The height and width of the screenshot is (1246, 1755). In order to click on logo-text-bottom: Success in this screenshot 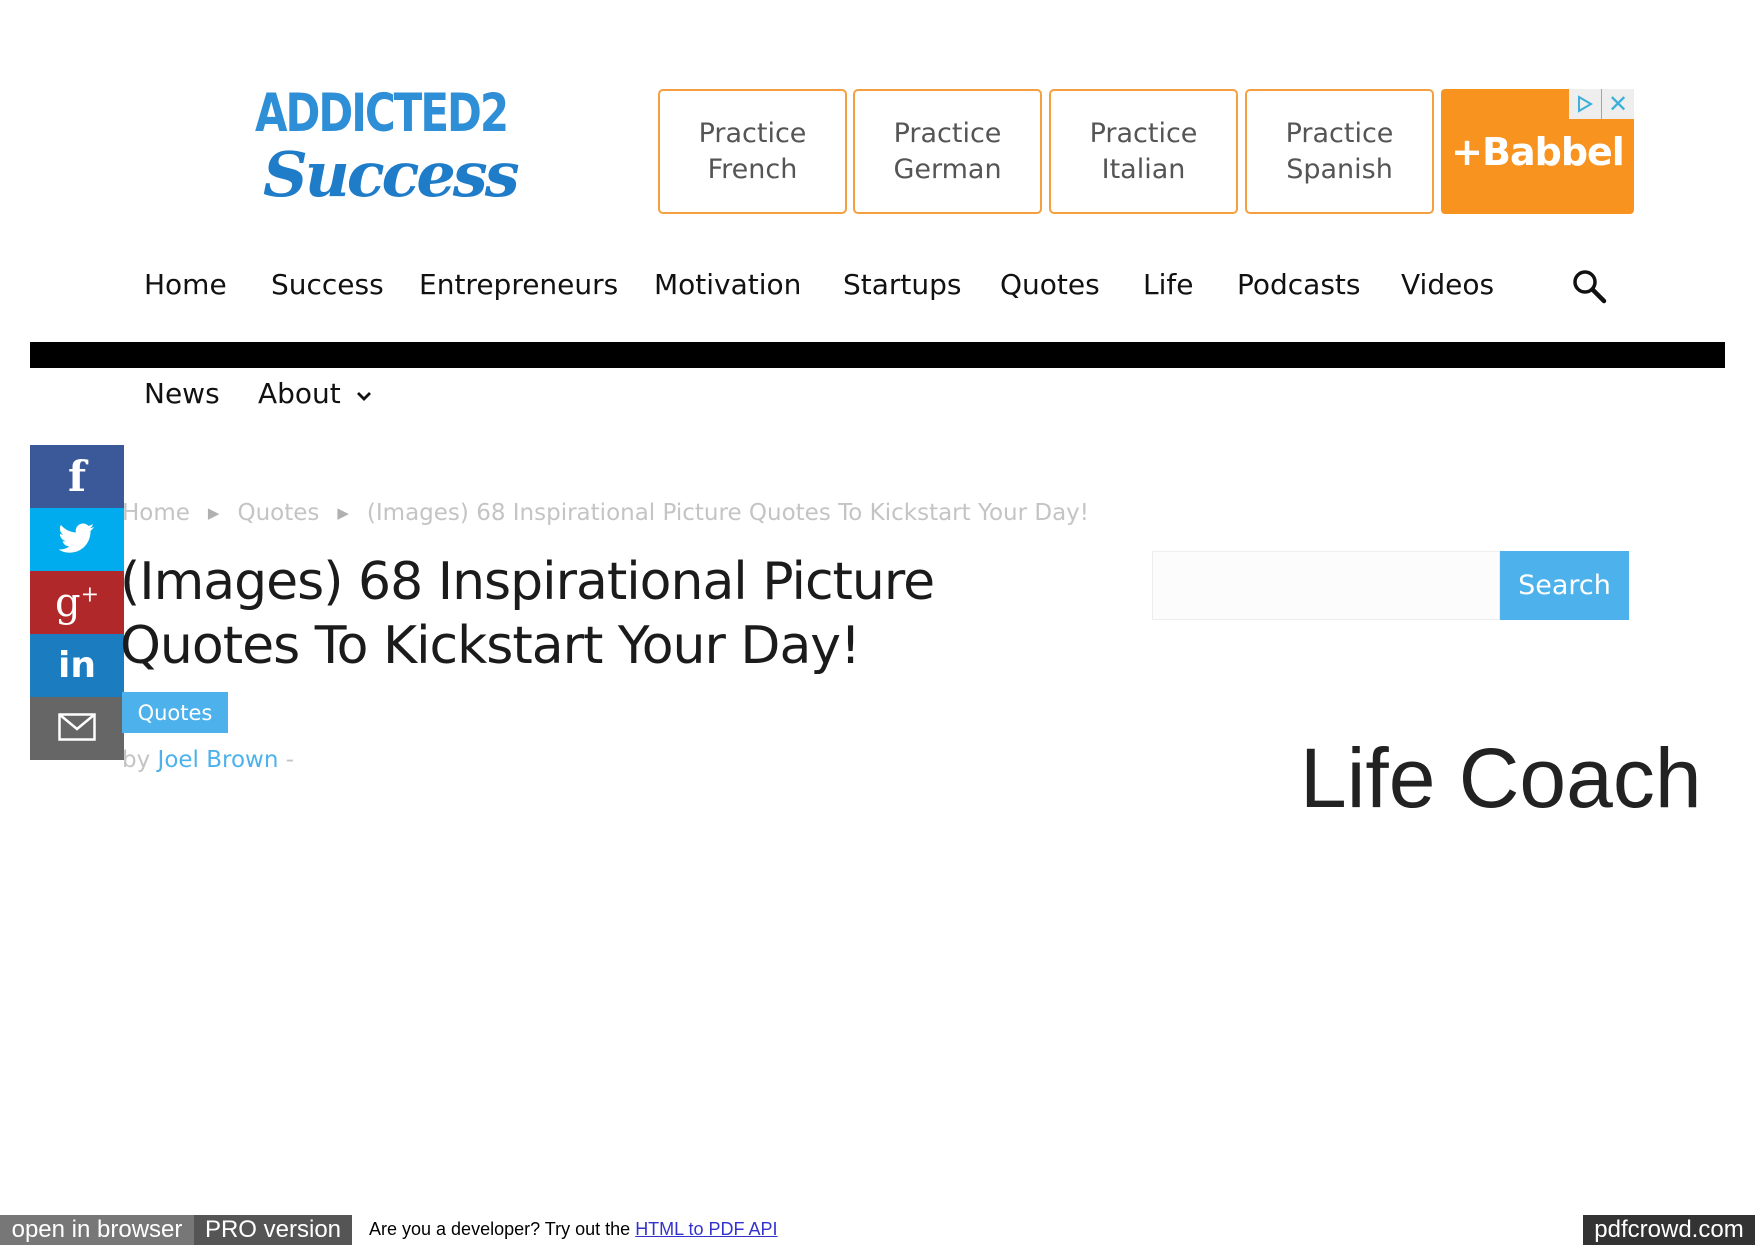, I will do `click(391, 174)`.